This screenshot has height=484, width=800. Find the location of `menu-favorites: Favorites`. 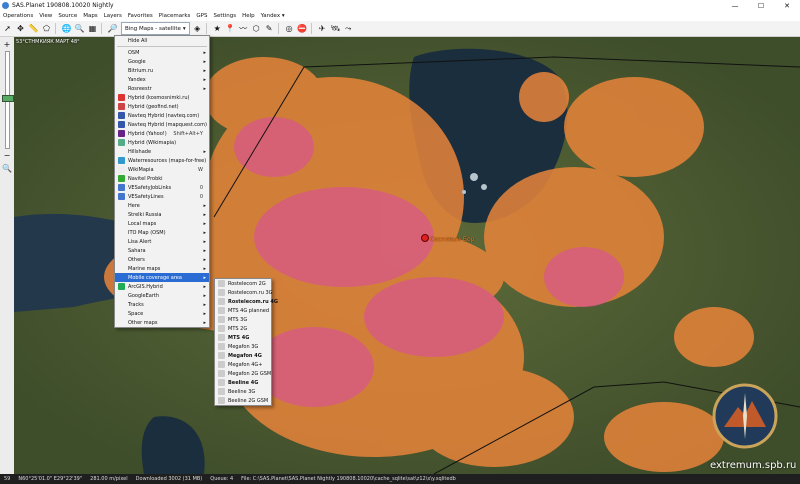

menu-favorites: Favorites is located at coordinates (140, 16).